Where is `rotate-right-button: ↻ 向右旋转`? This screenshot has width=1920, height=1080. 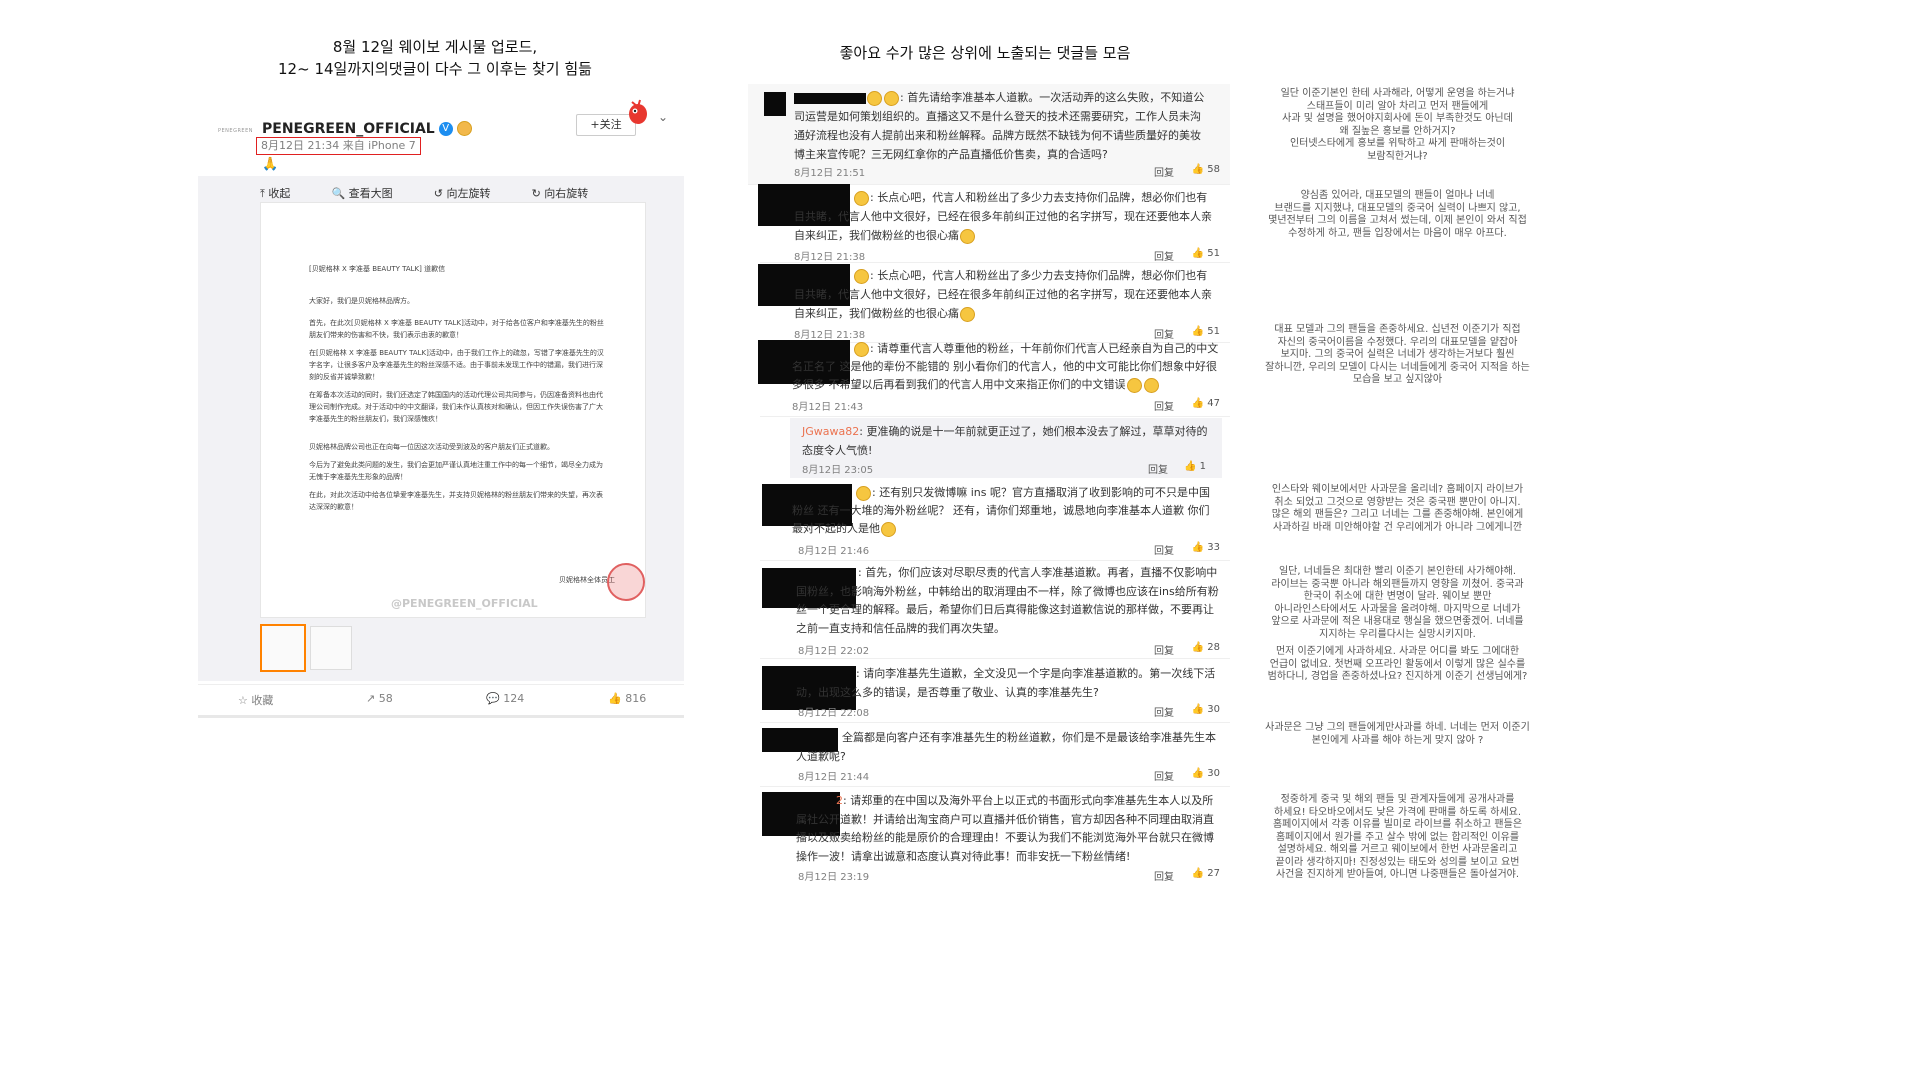 rotate-right-button: ↻ 向右旋转 is located at coordinates (569, 193).